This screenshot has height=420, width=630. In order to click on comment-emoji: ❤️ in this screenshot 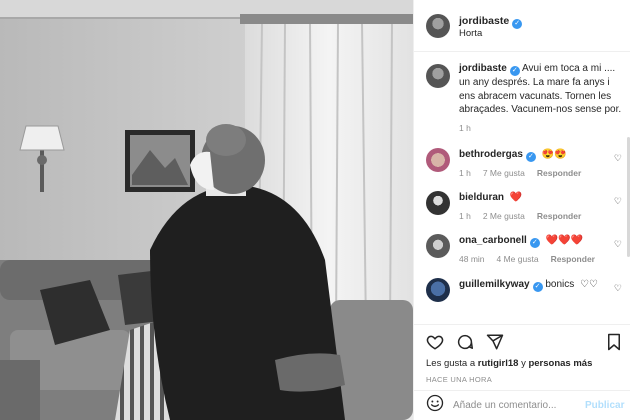, I will do `click(516, 198)`.